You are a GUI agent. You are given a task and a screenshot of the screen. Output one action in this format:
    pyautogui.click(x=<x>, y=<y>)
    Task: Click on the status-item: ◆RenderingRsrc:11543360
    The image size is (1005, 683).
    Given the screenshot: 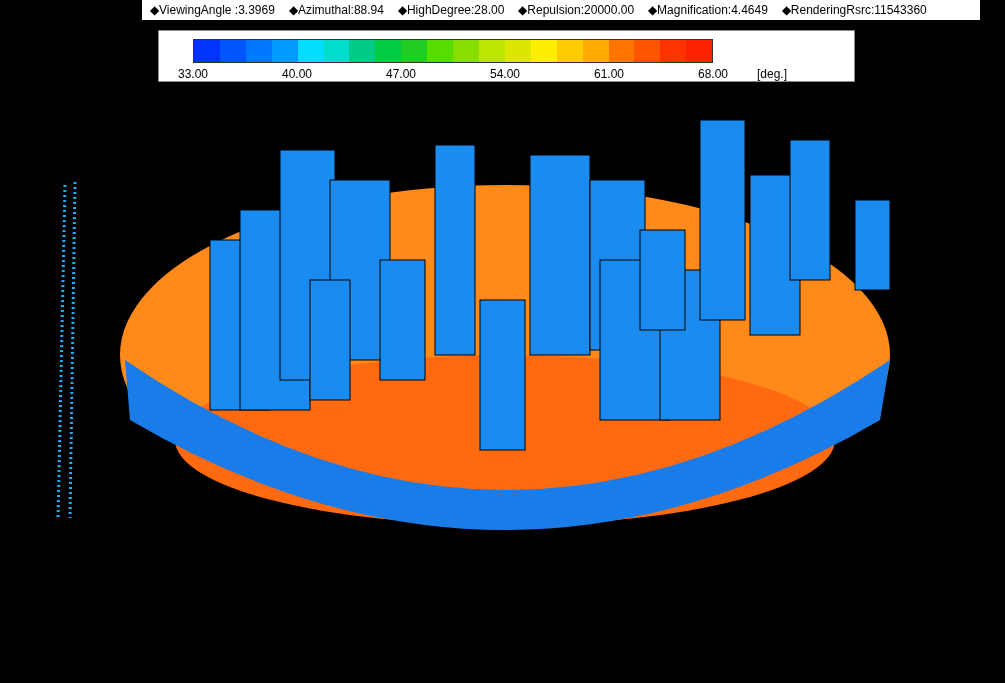 What is the action you would take?
    pyautogui.click(x=854, y=10)
    